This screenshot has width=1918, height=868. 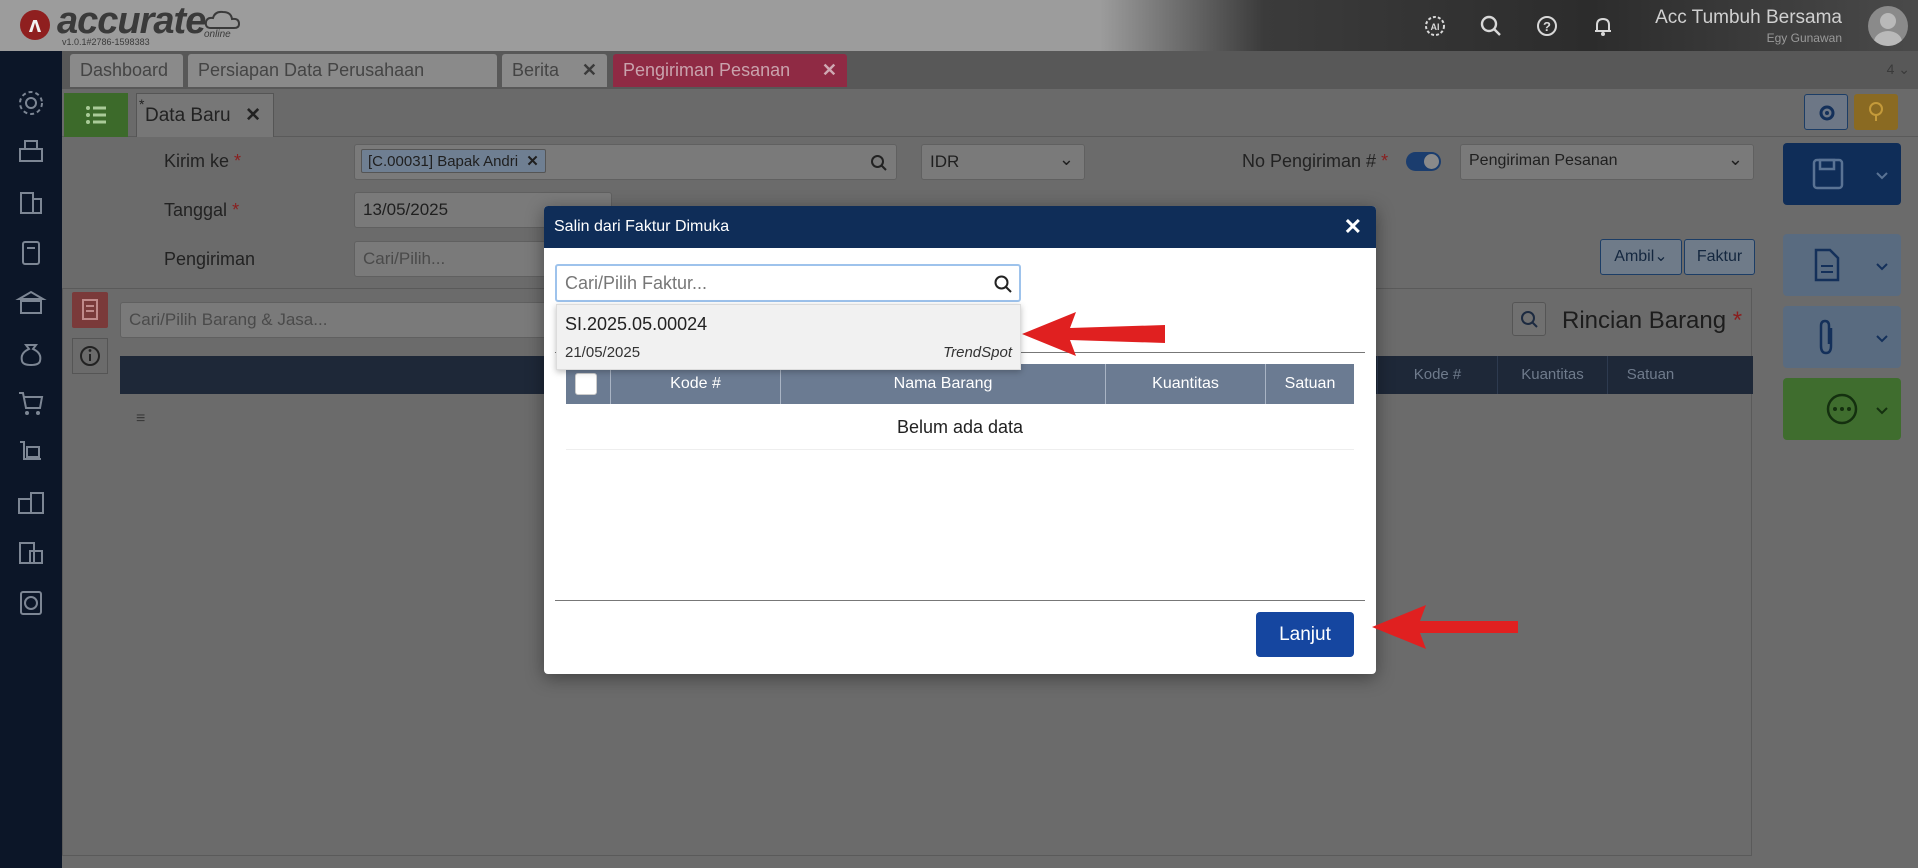 I want to click on more-icon, so click(x=1857, y=409).